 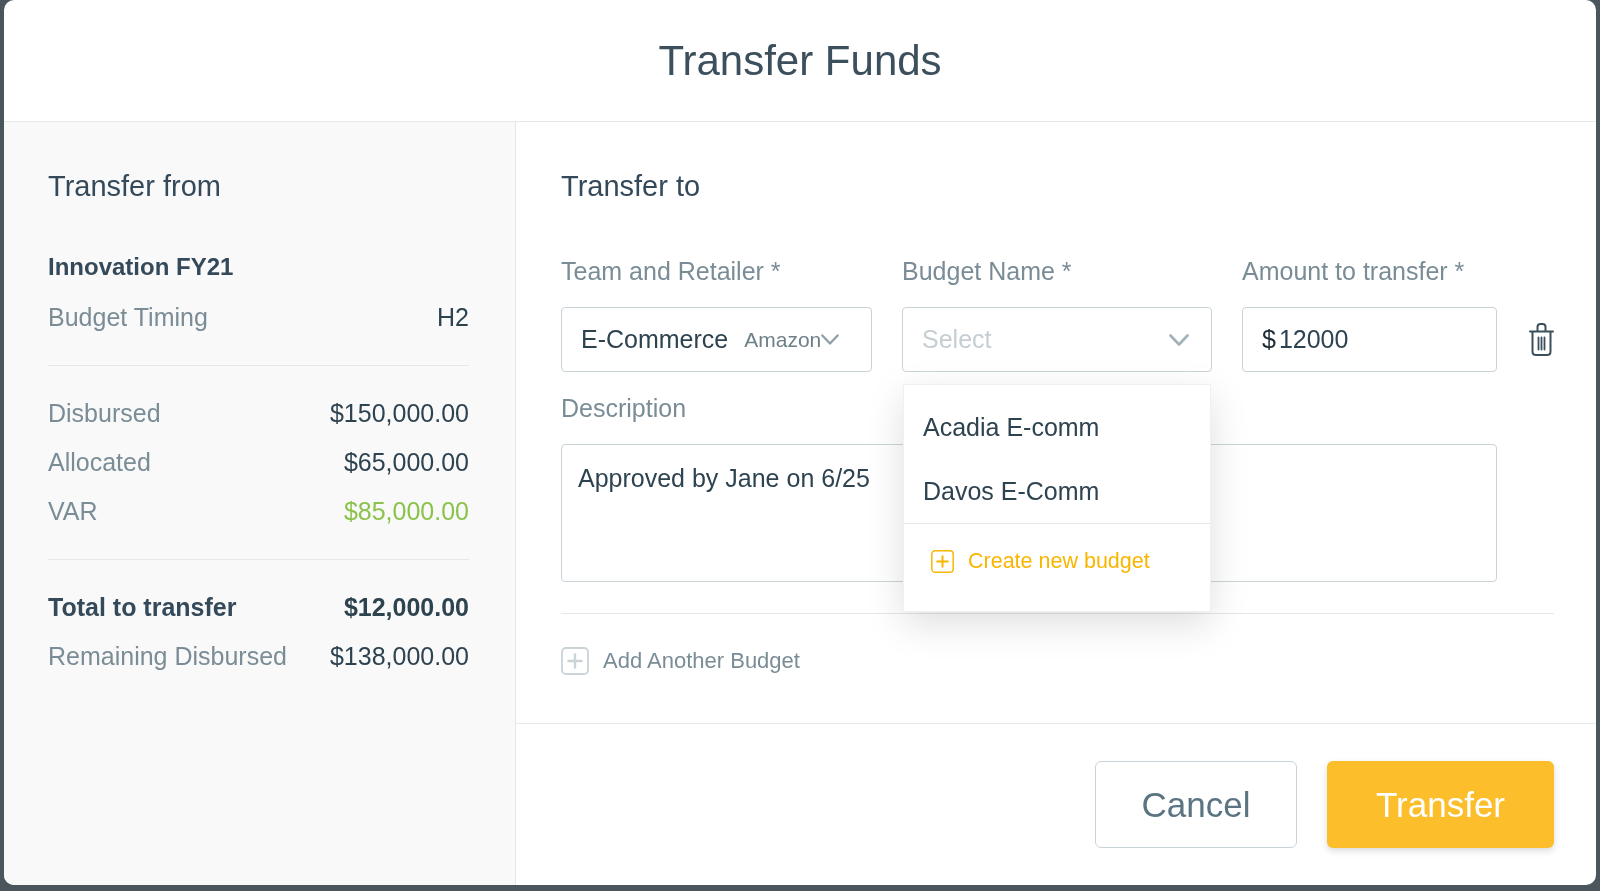 What do you see at coordinates (1369, 339) in the screenshot?
I see `amount-field: $12000` at bounding box center [1369, 339].